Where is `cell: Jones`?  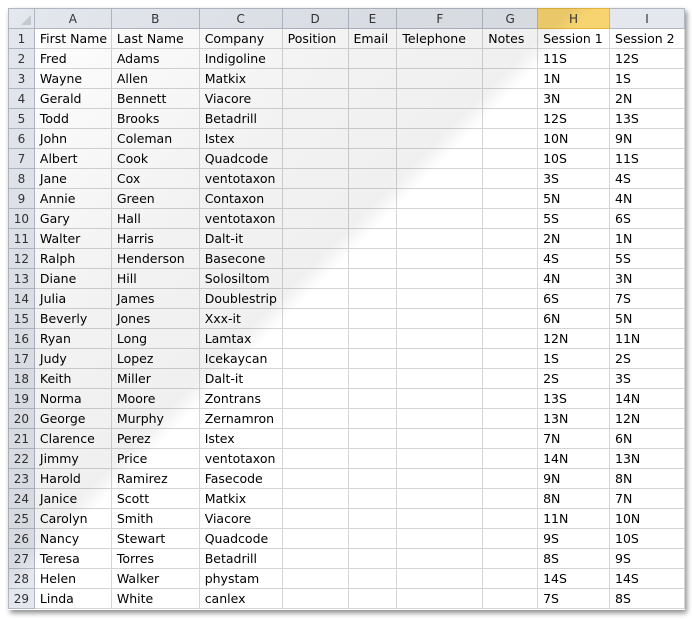 cell: Jones is located at coordinates (155, 318).